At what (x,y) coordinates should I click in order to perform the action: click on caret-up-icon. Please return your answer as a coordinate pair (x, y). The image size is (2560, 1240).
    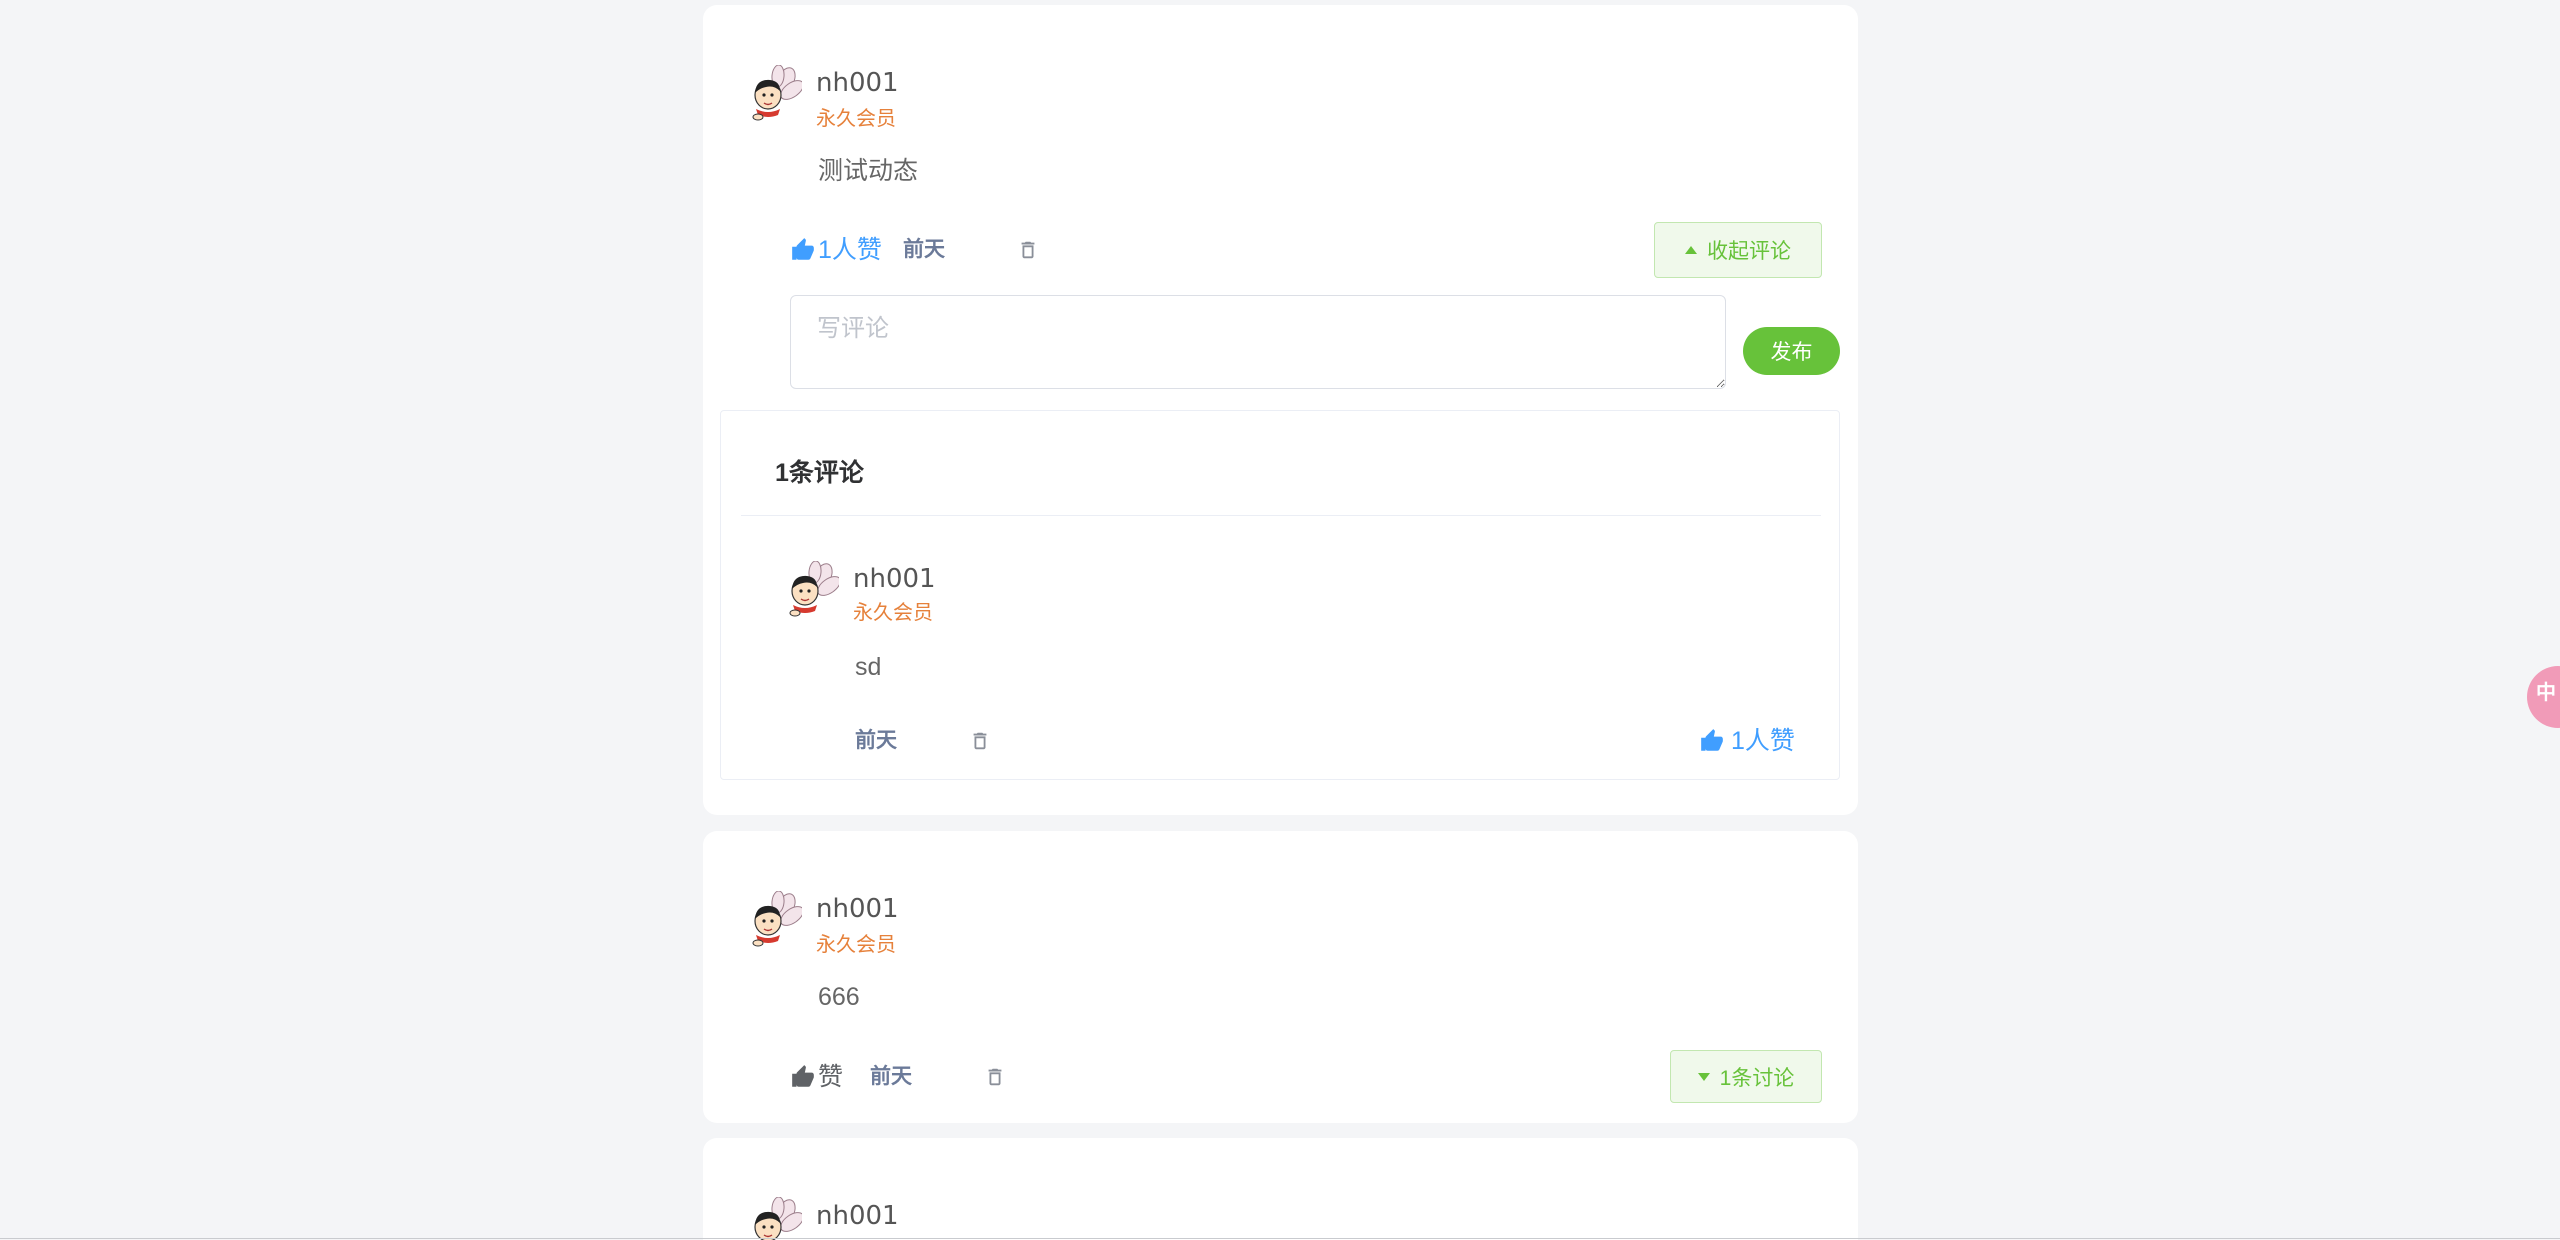
    Looking at the image, I should click on (1691, 250).